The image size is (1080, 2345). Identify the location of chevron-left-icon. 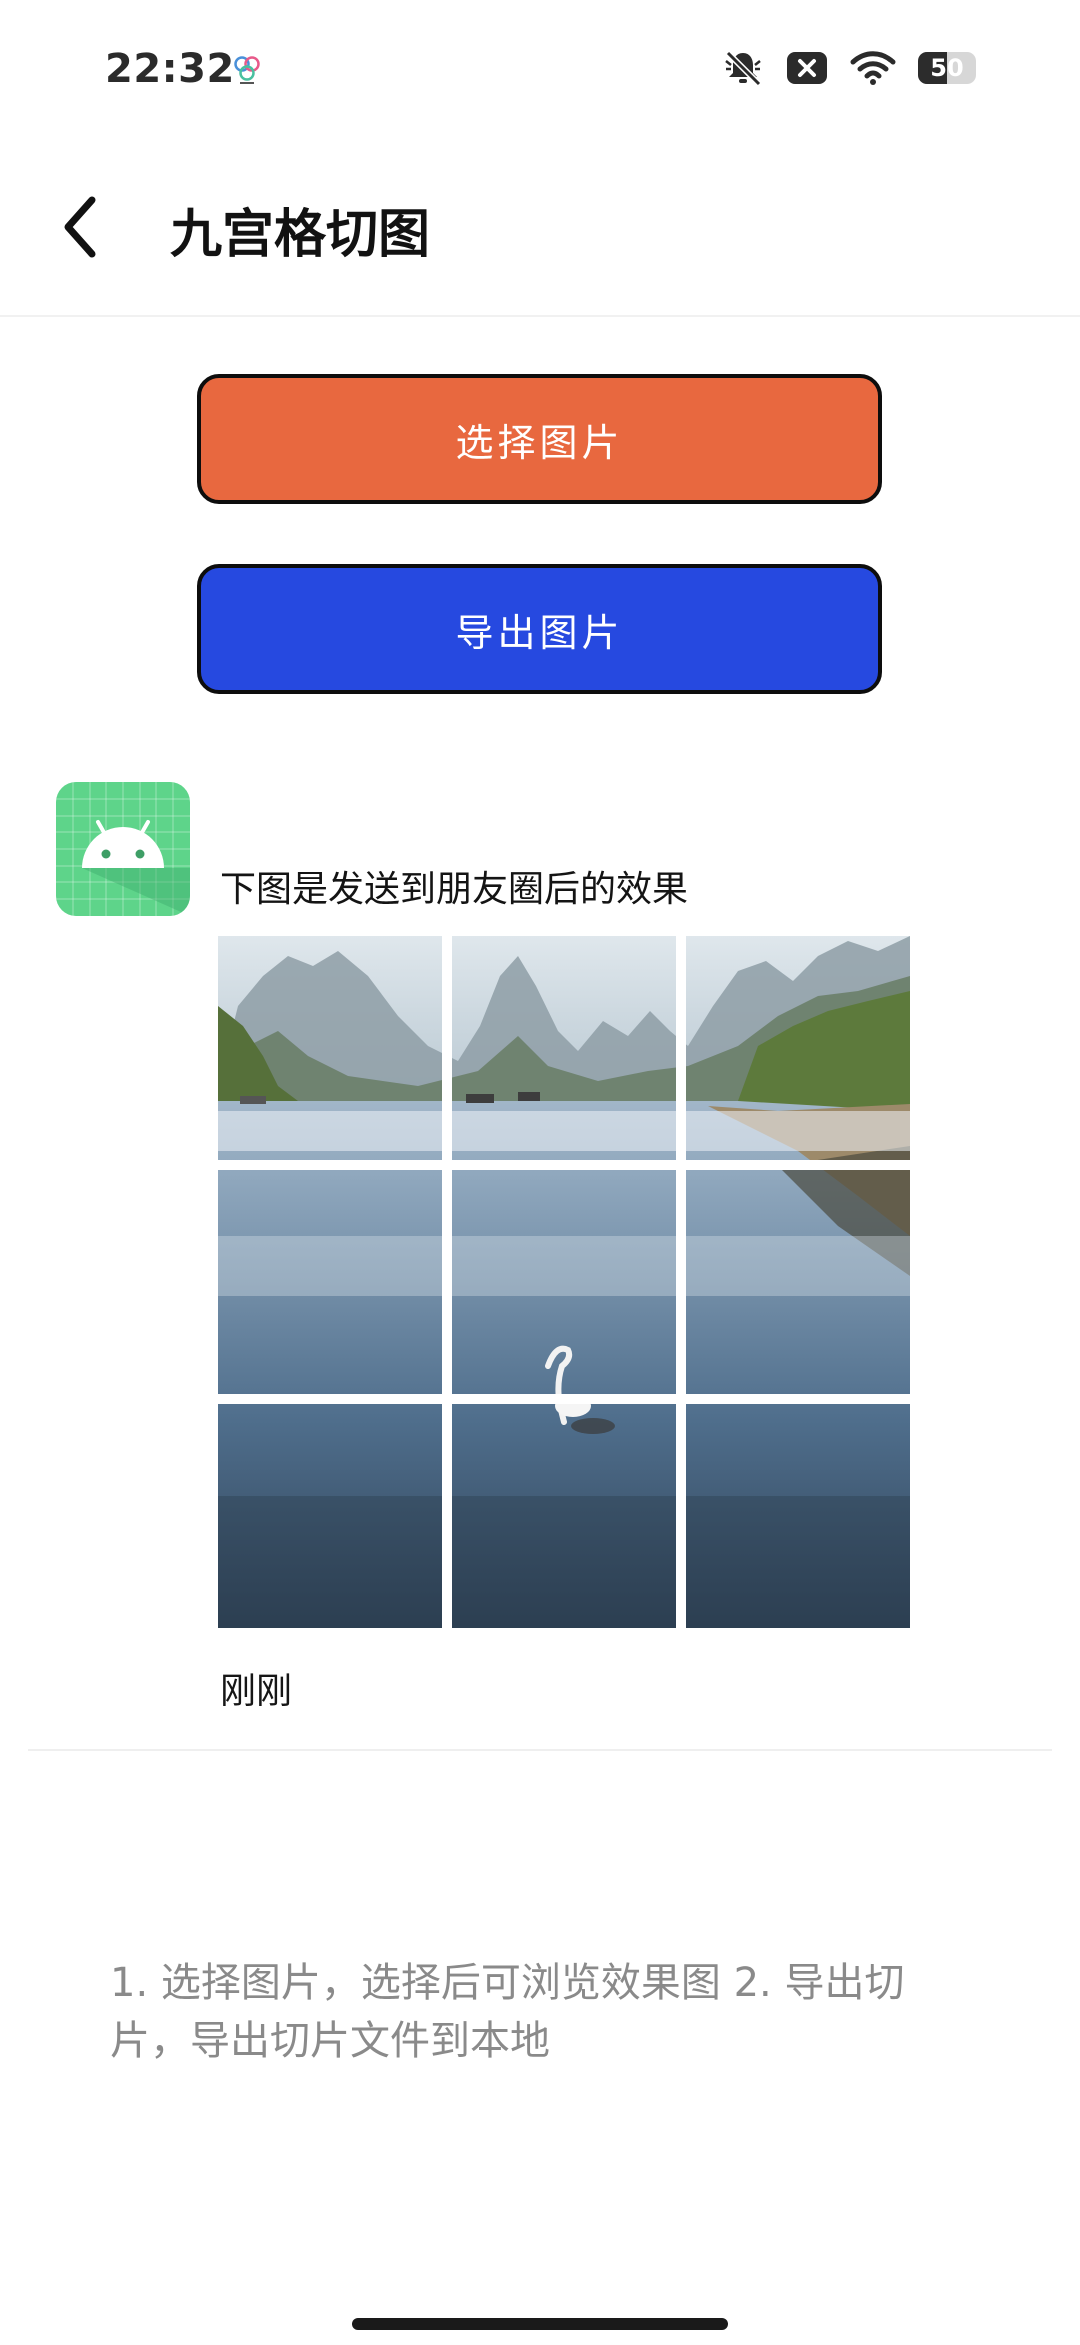
(80, 229).